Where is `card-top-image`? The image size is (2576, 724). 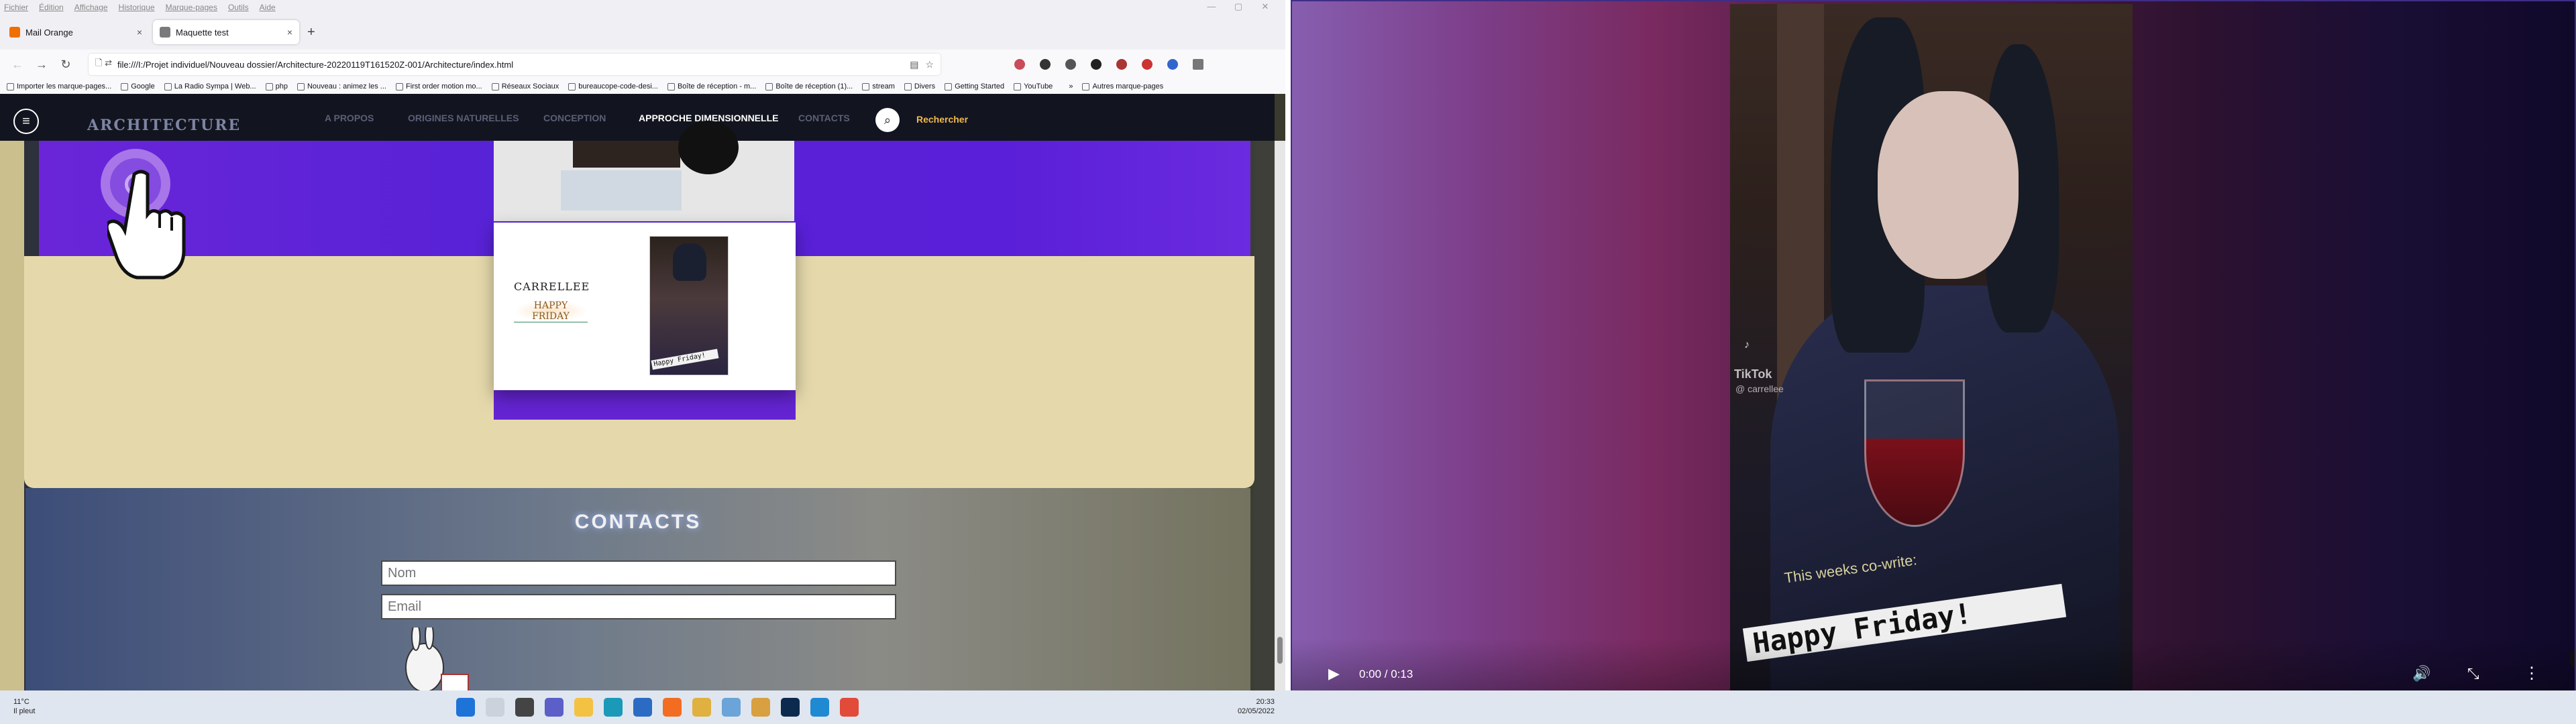 card-top-image is located at coordinates (644, 171).